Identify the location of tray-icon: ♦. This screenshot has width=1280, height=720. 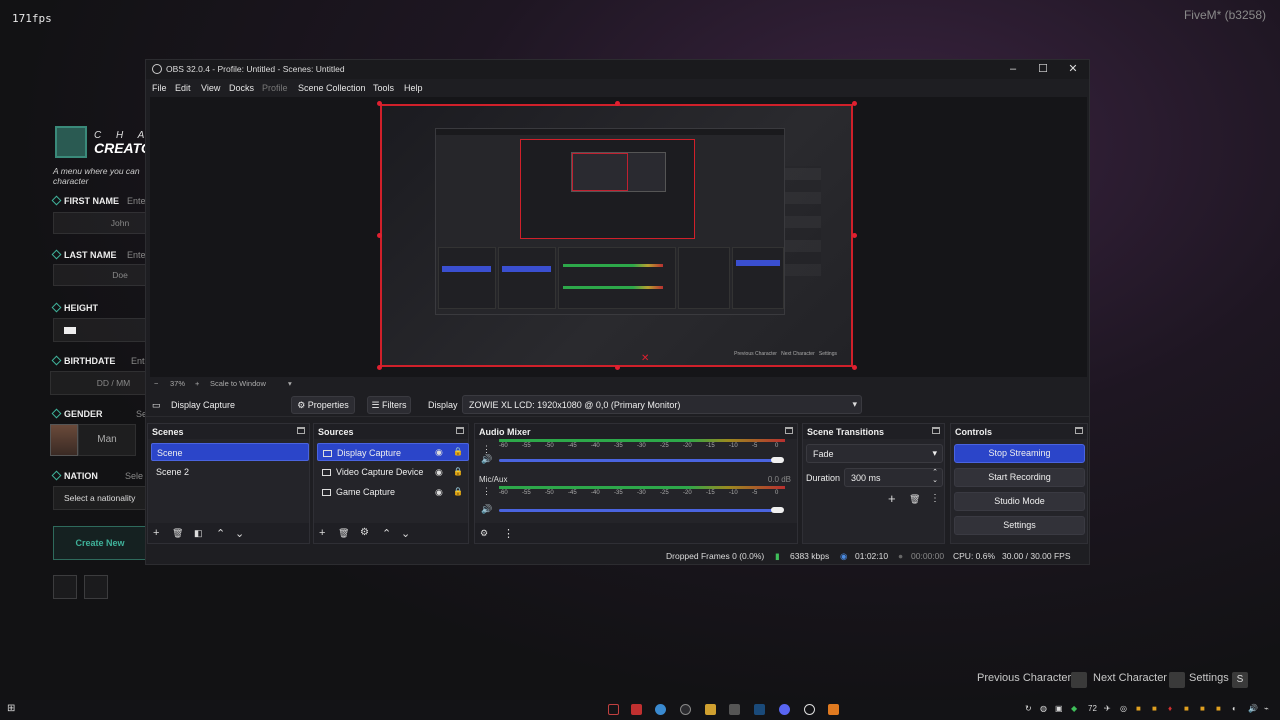
(1170, 708).